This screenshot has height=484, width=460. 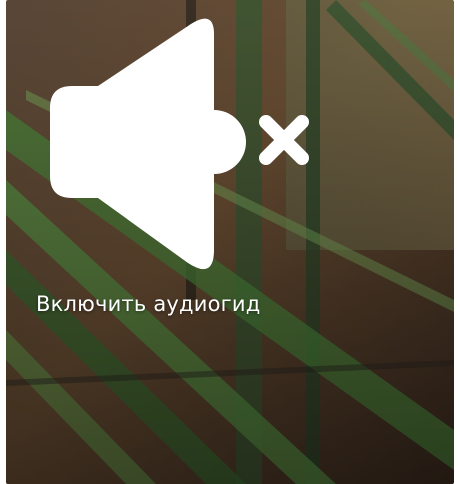 What do you see at coordinates (148, 304) in the screenshot?
I see `audio-guide-label: Включить аудиогид` at bounding box center [148, 304].